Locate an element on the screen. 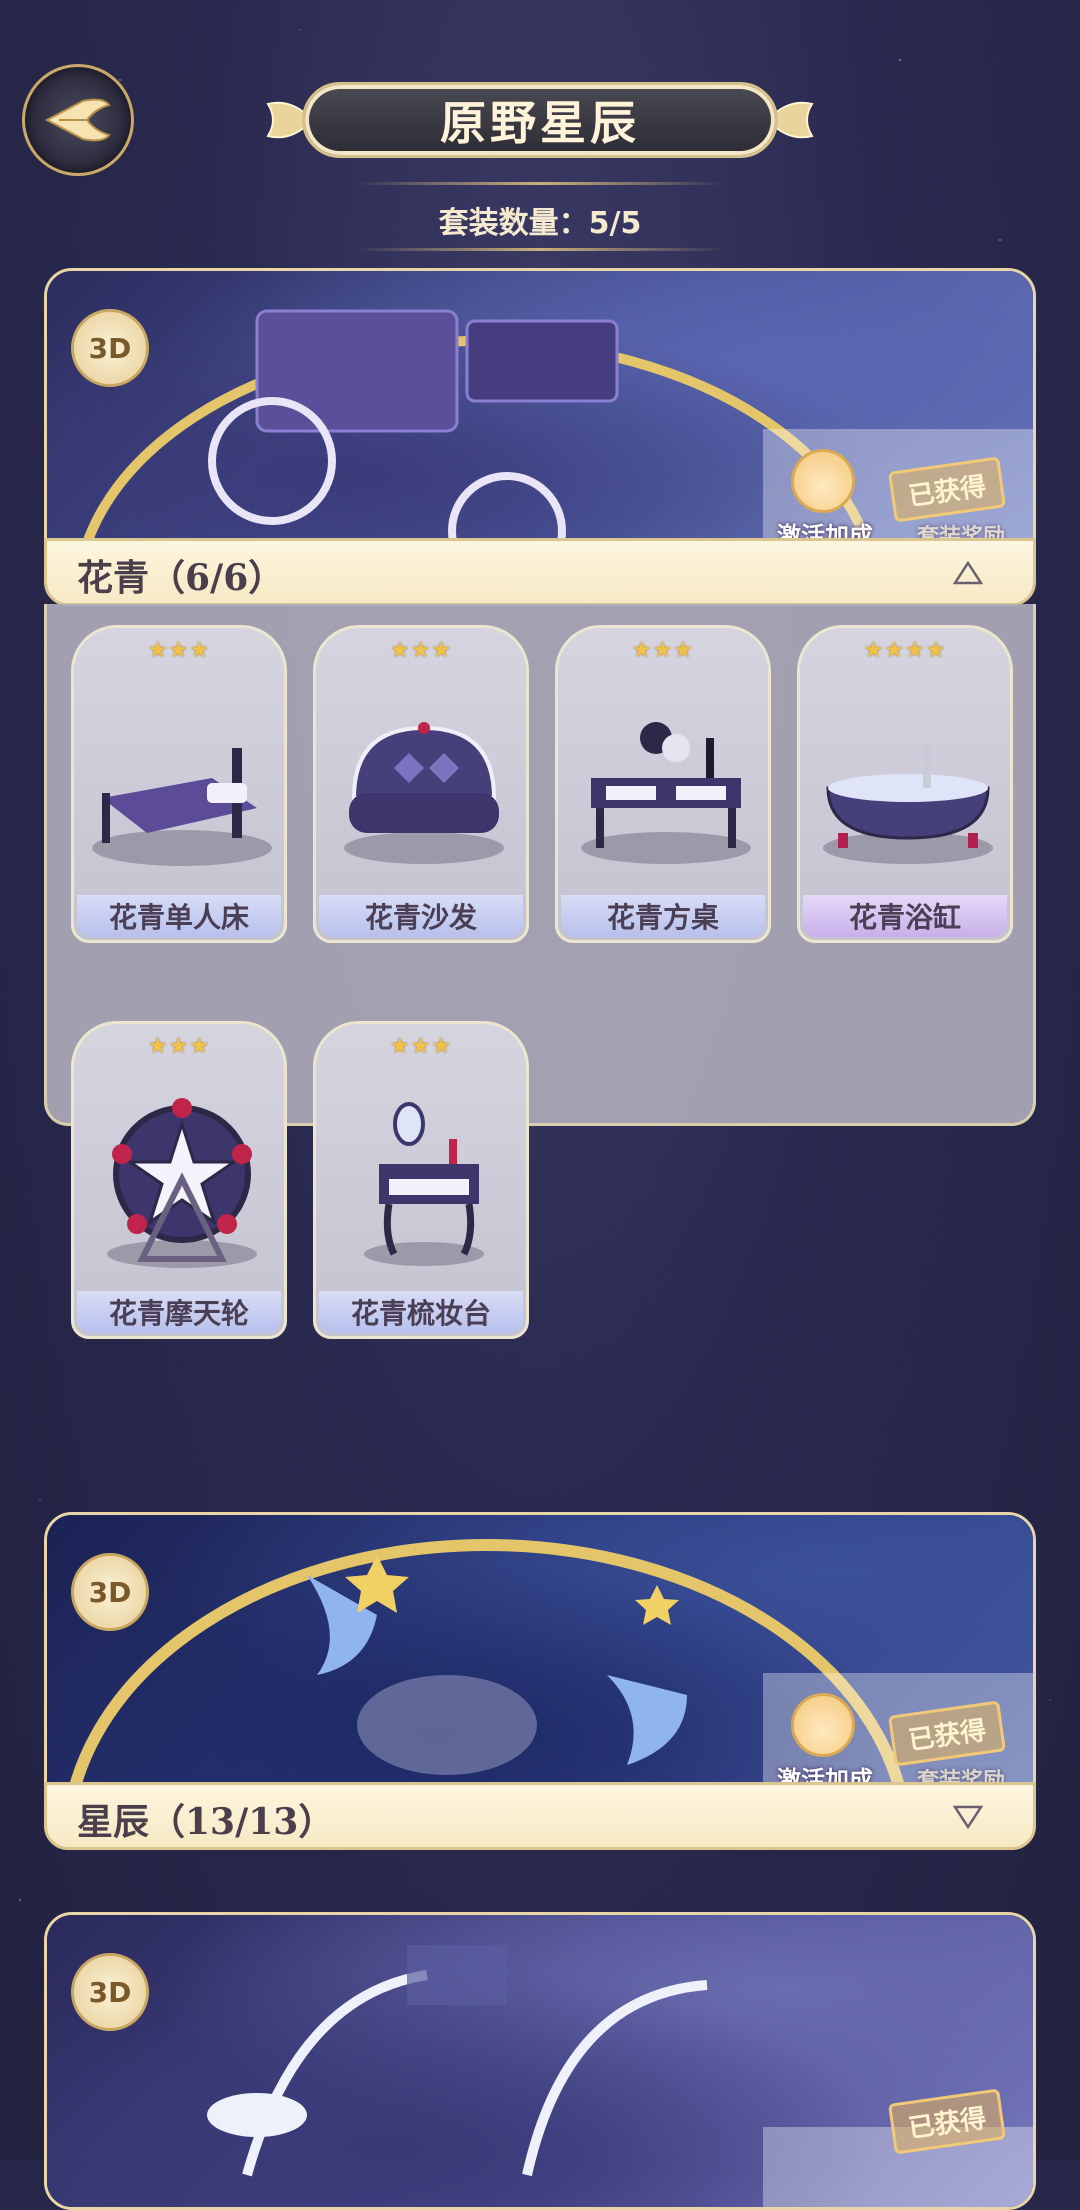 The image size is (1080, 2210). bathtub-image is located at coordinates (908, 803).